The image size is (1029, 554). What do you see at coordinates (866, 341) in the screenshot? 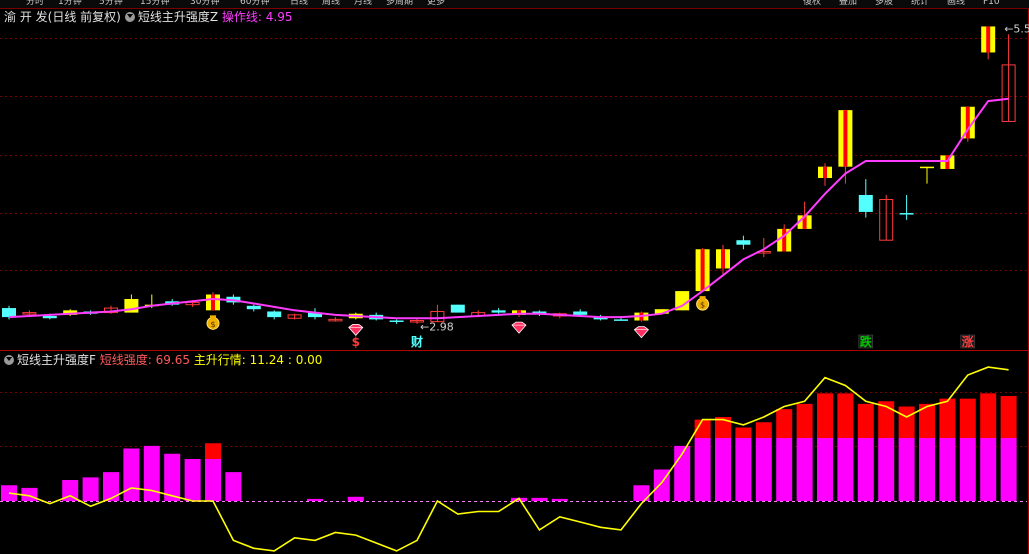
I see `signal-label-2: 跌` at bounding box center [866, 341].